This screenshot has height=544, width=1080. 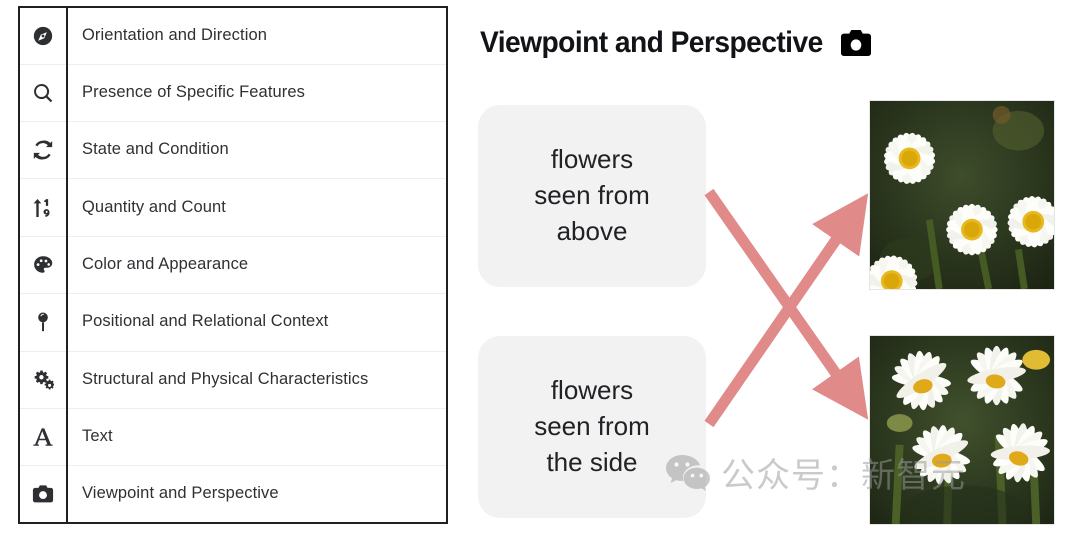 I want to click on table-row-label: Orientation and Direction, so click(x=175, y=34).